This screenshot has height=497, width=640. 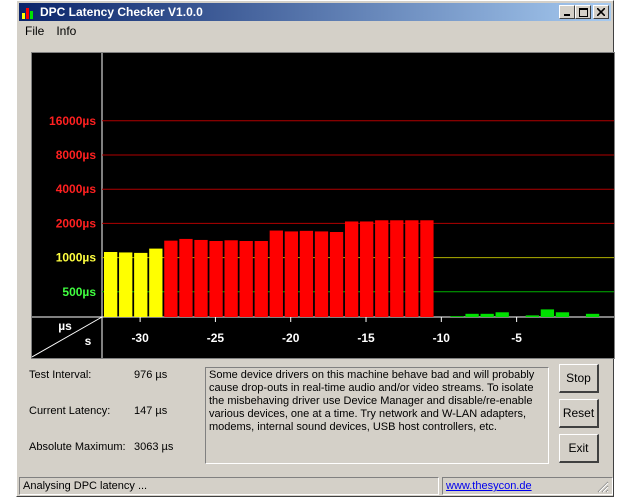 I want to click on maximize-button, so click(x=583, y=12).